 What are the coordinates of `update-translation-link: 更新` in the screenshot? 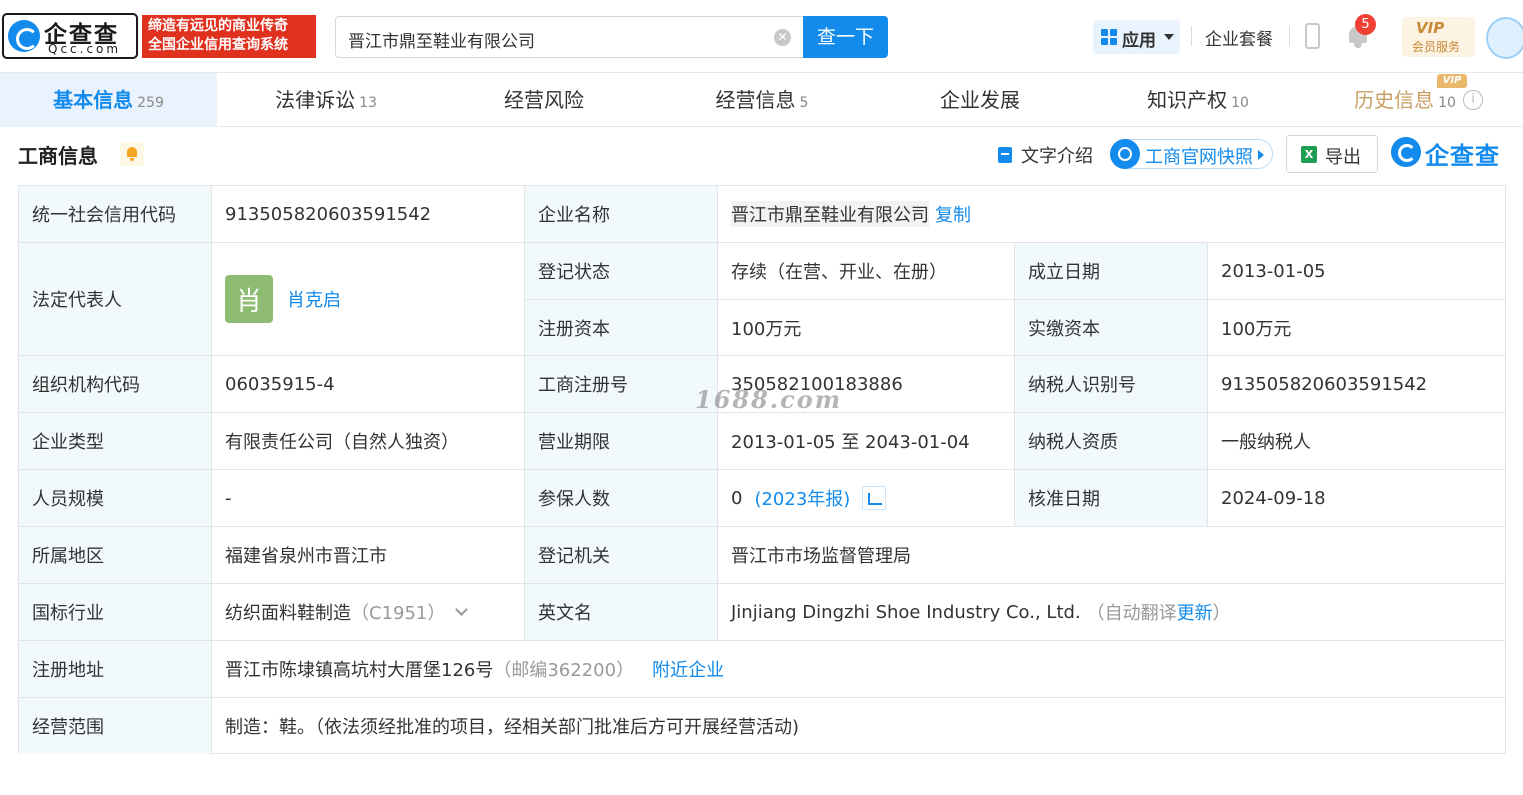 It's located at (1195, 612).